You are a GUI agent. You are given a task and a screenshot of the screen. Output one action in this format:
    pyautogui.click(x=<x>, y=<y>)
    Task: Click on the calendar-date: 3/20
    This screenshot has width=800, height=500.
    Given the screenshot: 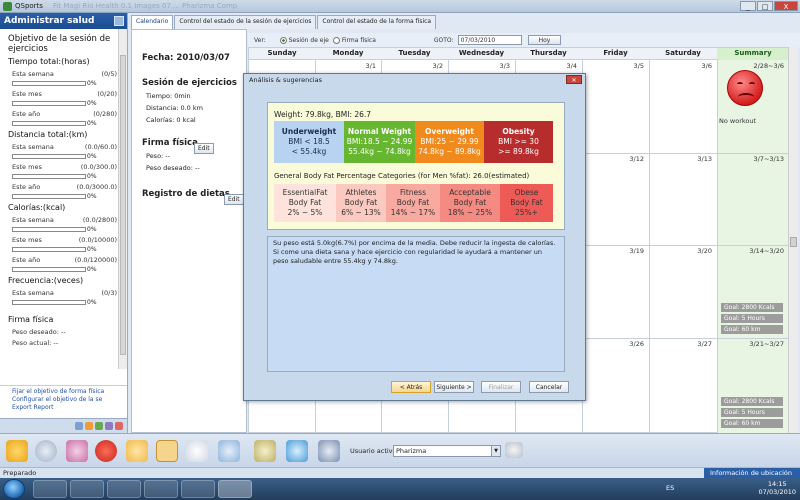 What is the action you would take?
    pyautogui.click(x=704, y=251)
    